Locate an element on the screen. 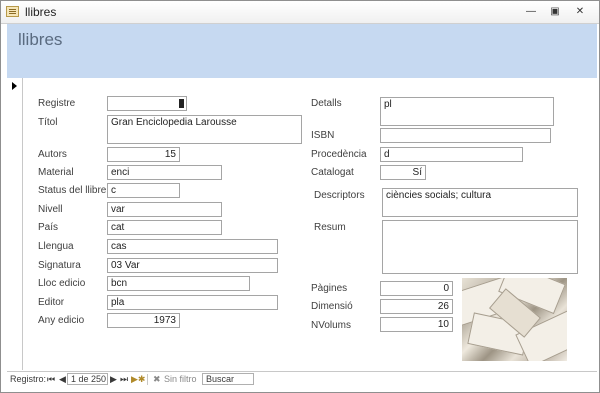 The height and width of the screenshot is (393, 600). no-filter-icon: ✖ is located at coordinates (157, 379).